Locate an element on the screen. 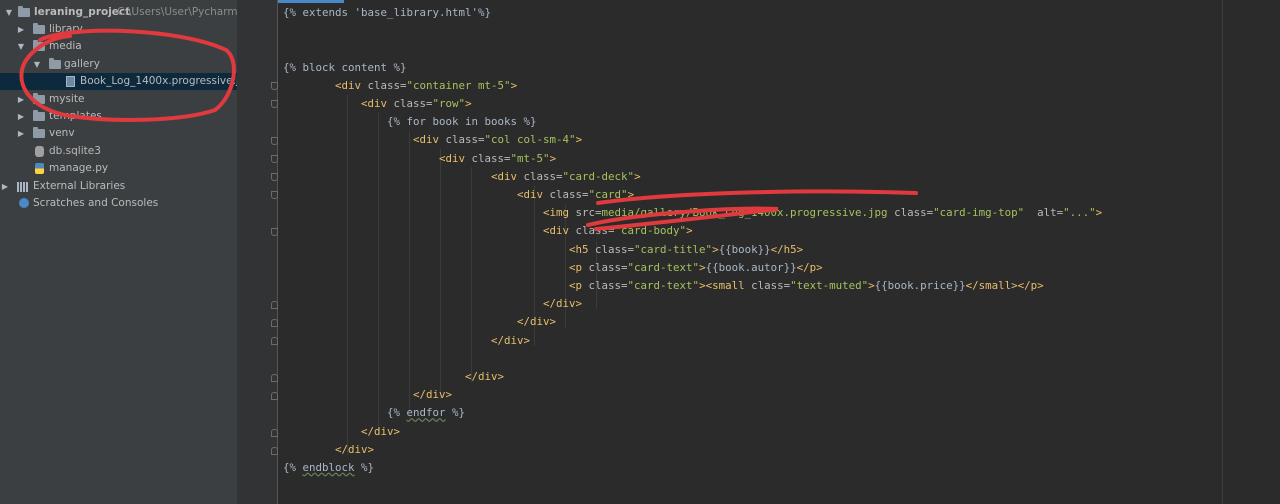 Image resolution: width=1280 pixels, height=504 pixels. code-line: <p class="card-text">{{book.autor}}</p> is located at coordinates (553, 268).